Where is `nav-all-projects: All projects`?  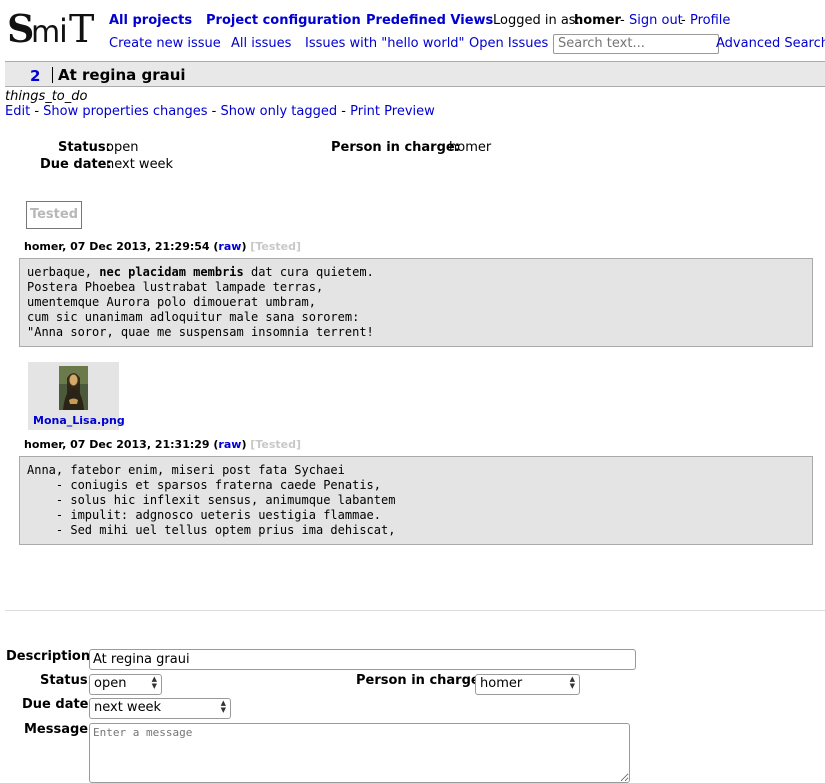
nav-all-projects: All projects is located at coordinates (150, 20).